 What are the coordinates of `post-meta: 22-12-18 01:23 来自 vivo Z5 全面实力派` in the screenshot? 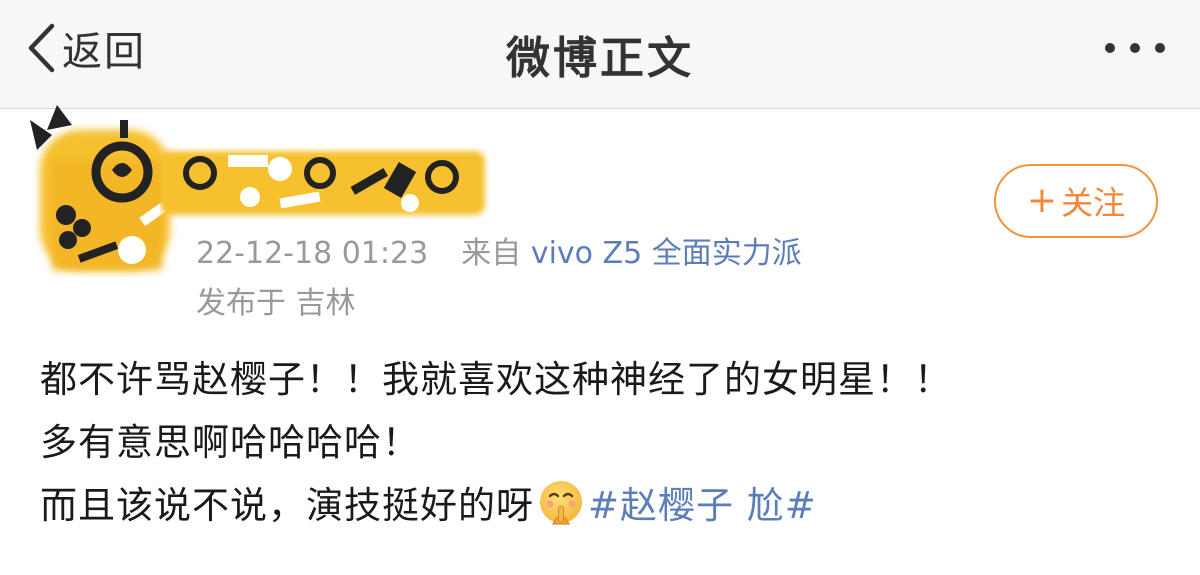 It's located at (499, 250).